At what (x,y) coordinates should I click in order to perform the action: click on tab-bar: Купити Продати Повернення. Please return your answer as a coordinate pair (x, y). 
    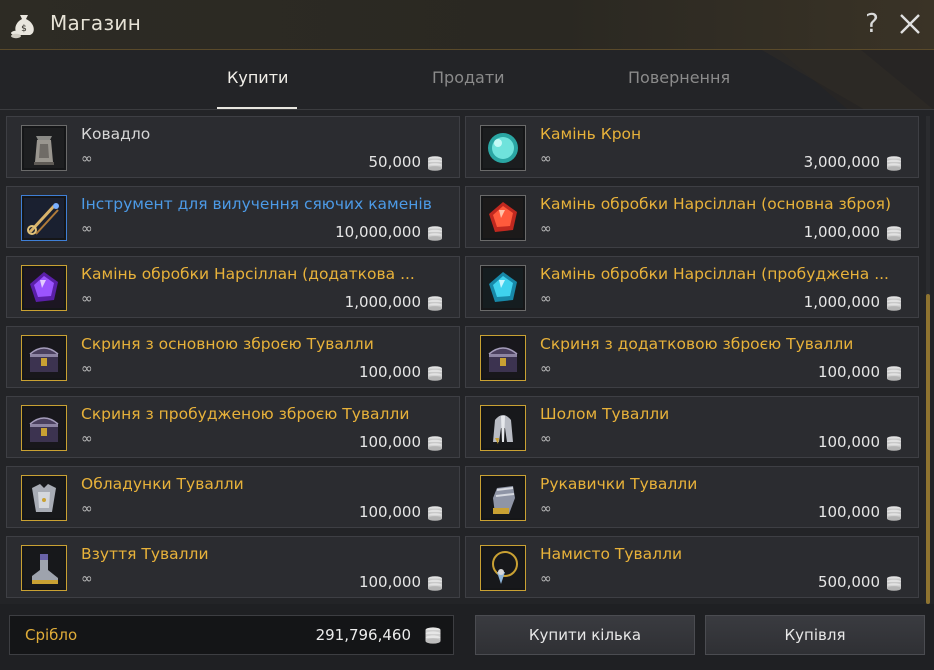
    Looking at the image, I should click on (467, 80).